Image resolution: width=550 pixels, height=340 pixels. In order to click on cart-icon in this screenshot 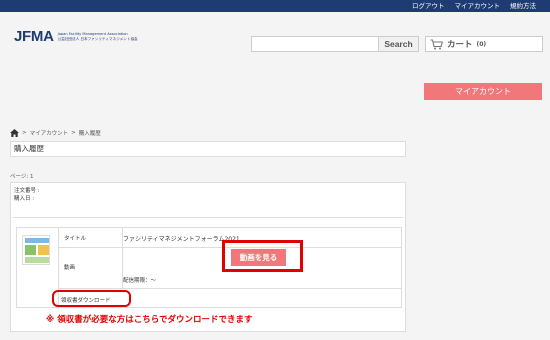, I will do `click(436, 43)`.